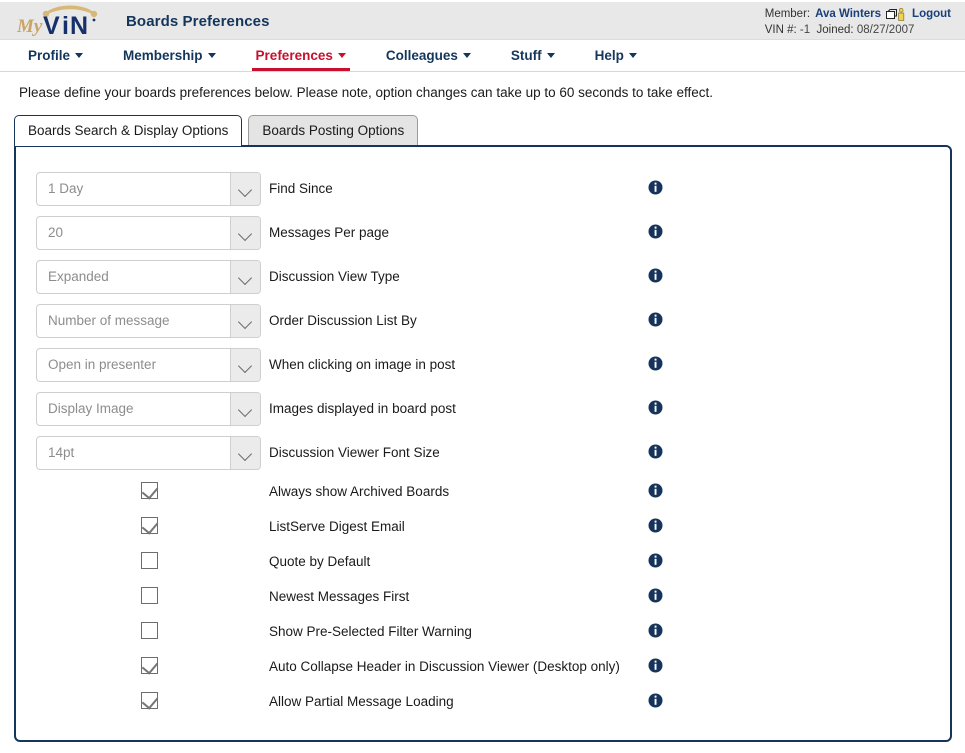 The height and width of the screenshot is (753, 965). I want to click on preference-label: Newest Messages First, so click(339, 596).